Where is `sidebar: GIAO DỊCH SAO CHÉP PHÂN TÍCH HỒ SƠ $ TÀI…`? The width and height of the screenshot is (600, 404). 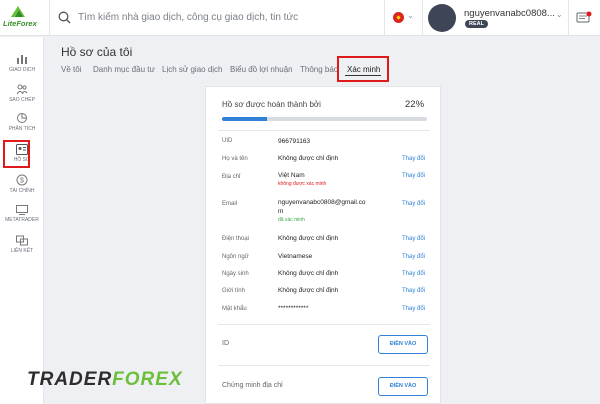 sidebar: GIAO DỊCH SAO CHÉP PHÂN TÍCH HỒ SƠ $ TÀI… is located at coordinates (22, 220).